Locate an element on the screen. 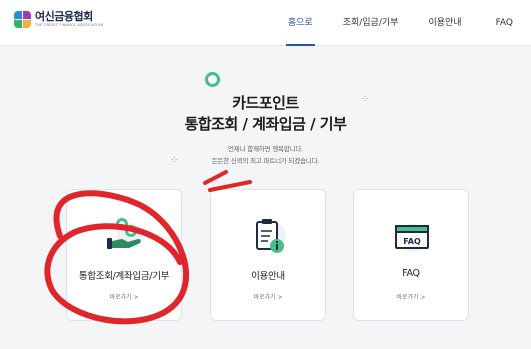  nav-home: 홈으로 is located at coordinates (300, 23).